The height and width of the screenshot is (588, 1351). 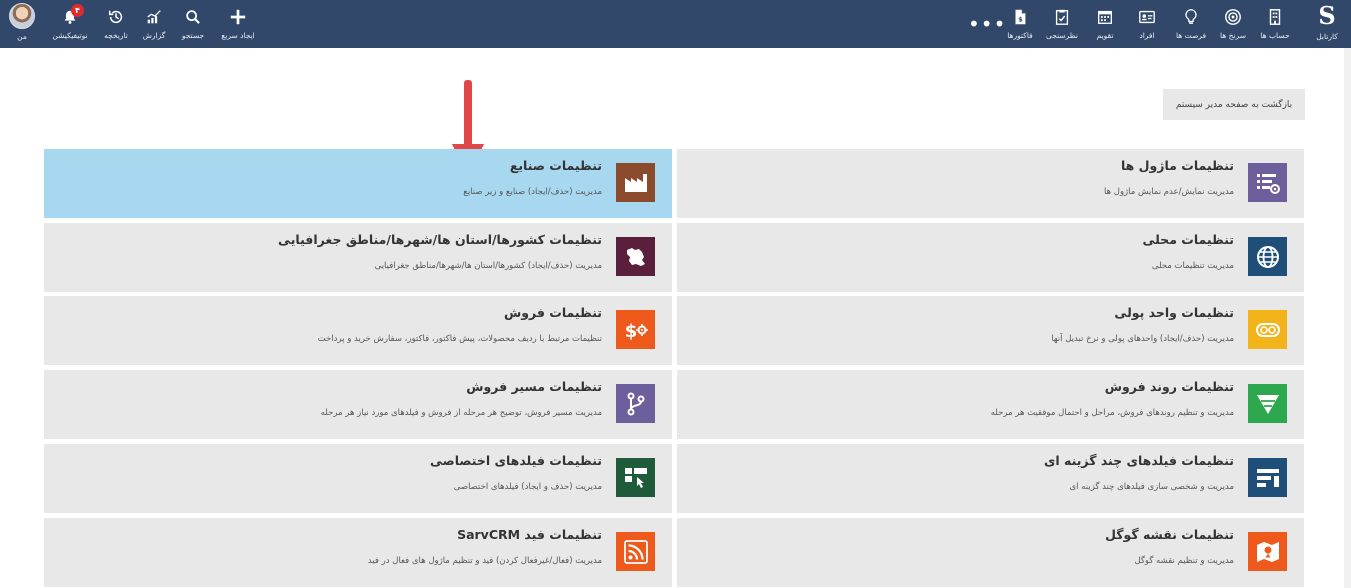 What do you see at coordinates (116, 17) in the screenshot?
I see `history-icon` at bounding box center [116, 17].